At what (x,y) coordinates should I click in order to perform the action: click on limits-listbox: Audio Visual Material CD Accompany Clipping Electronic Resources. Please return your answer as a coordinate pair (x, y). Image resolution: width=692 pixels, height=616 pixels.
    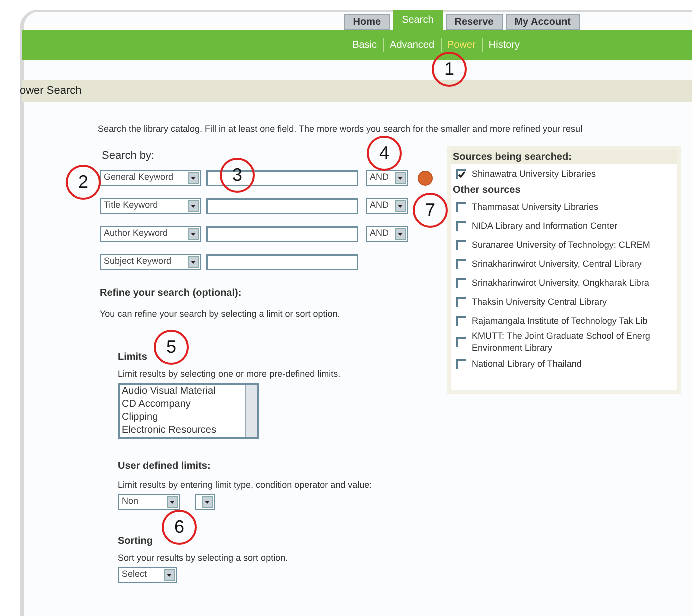
    Looking at the image, I should click on (188, 411).